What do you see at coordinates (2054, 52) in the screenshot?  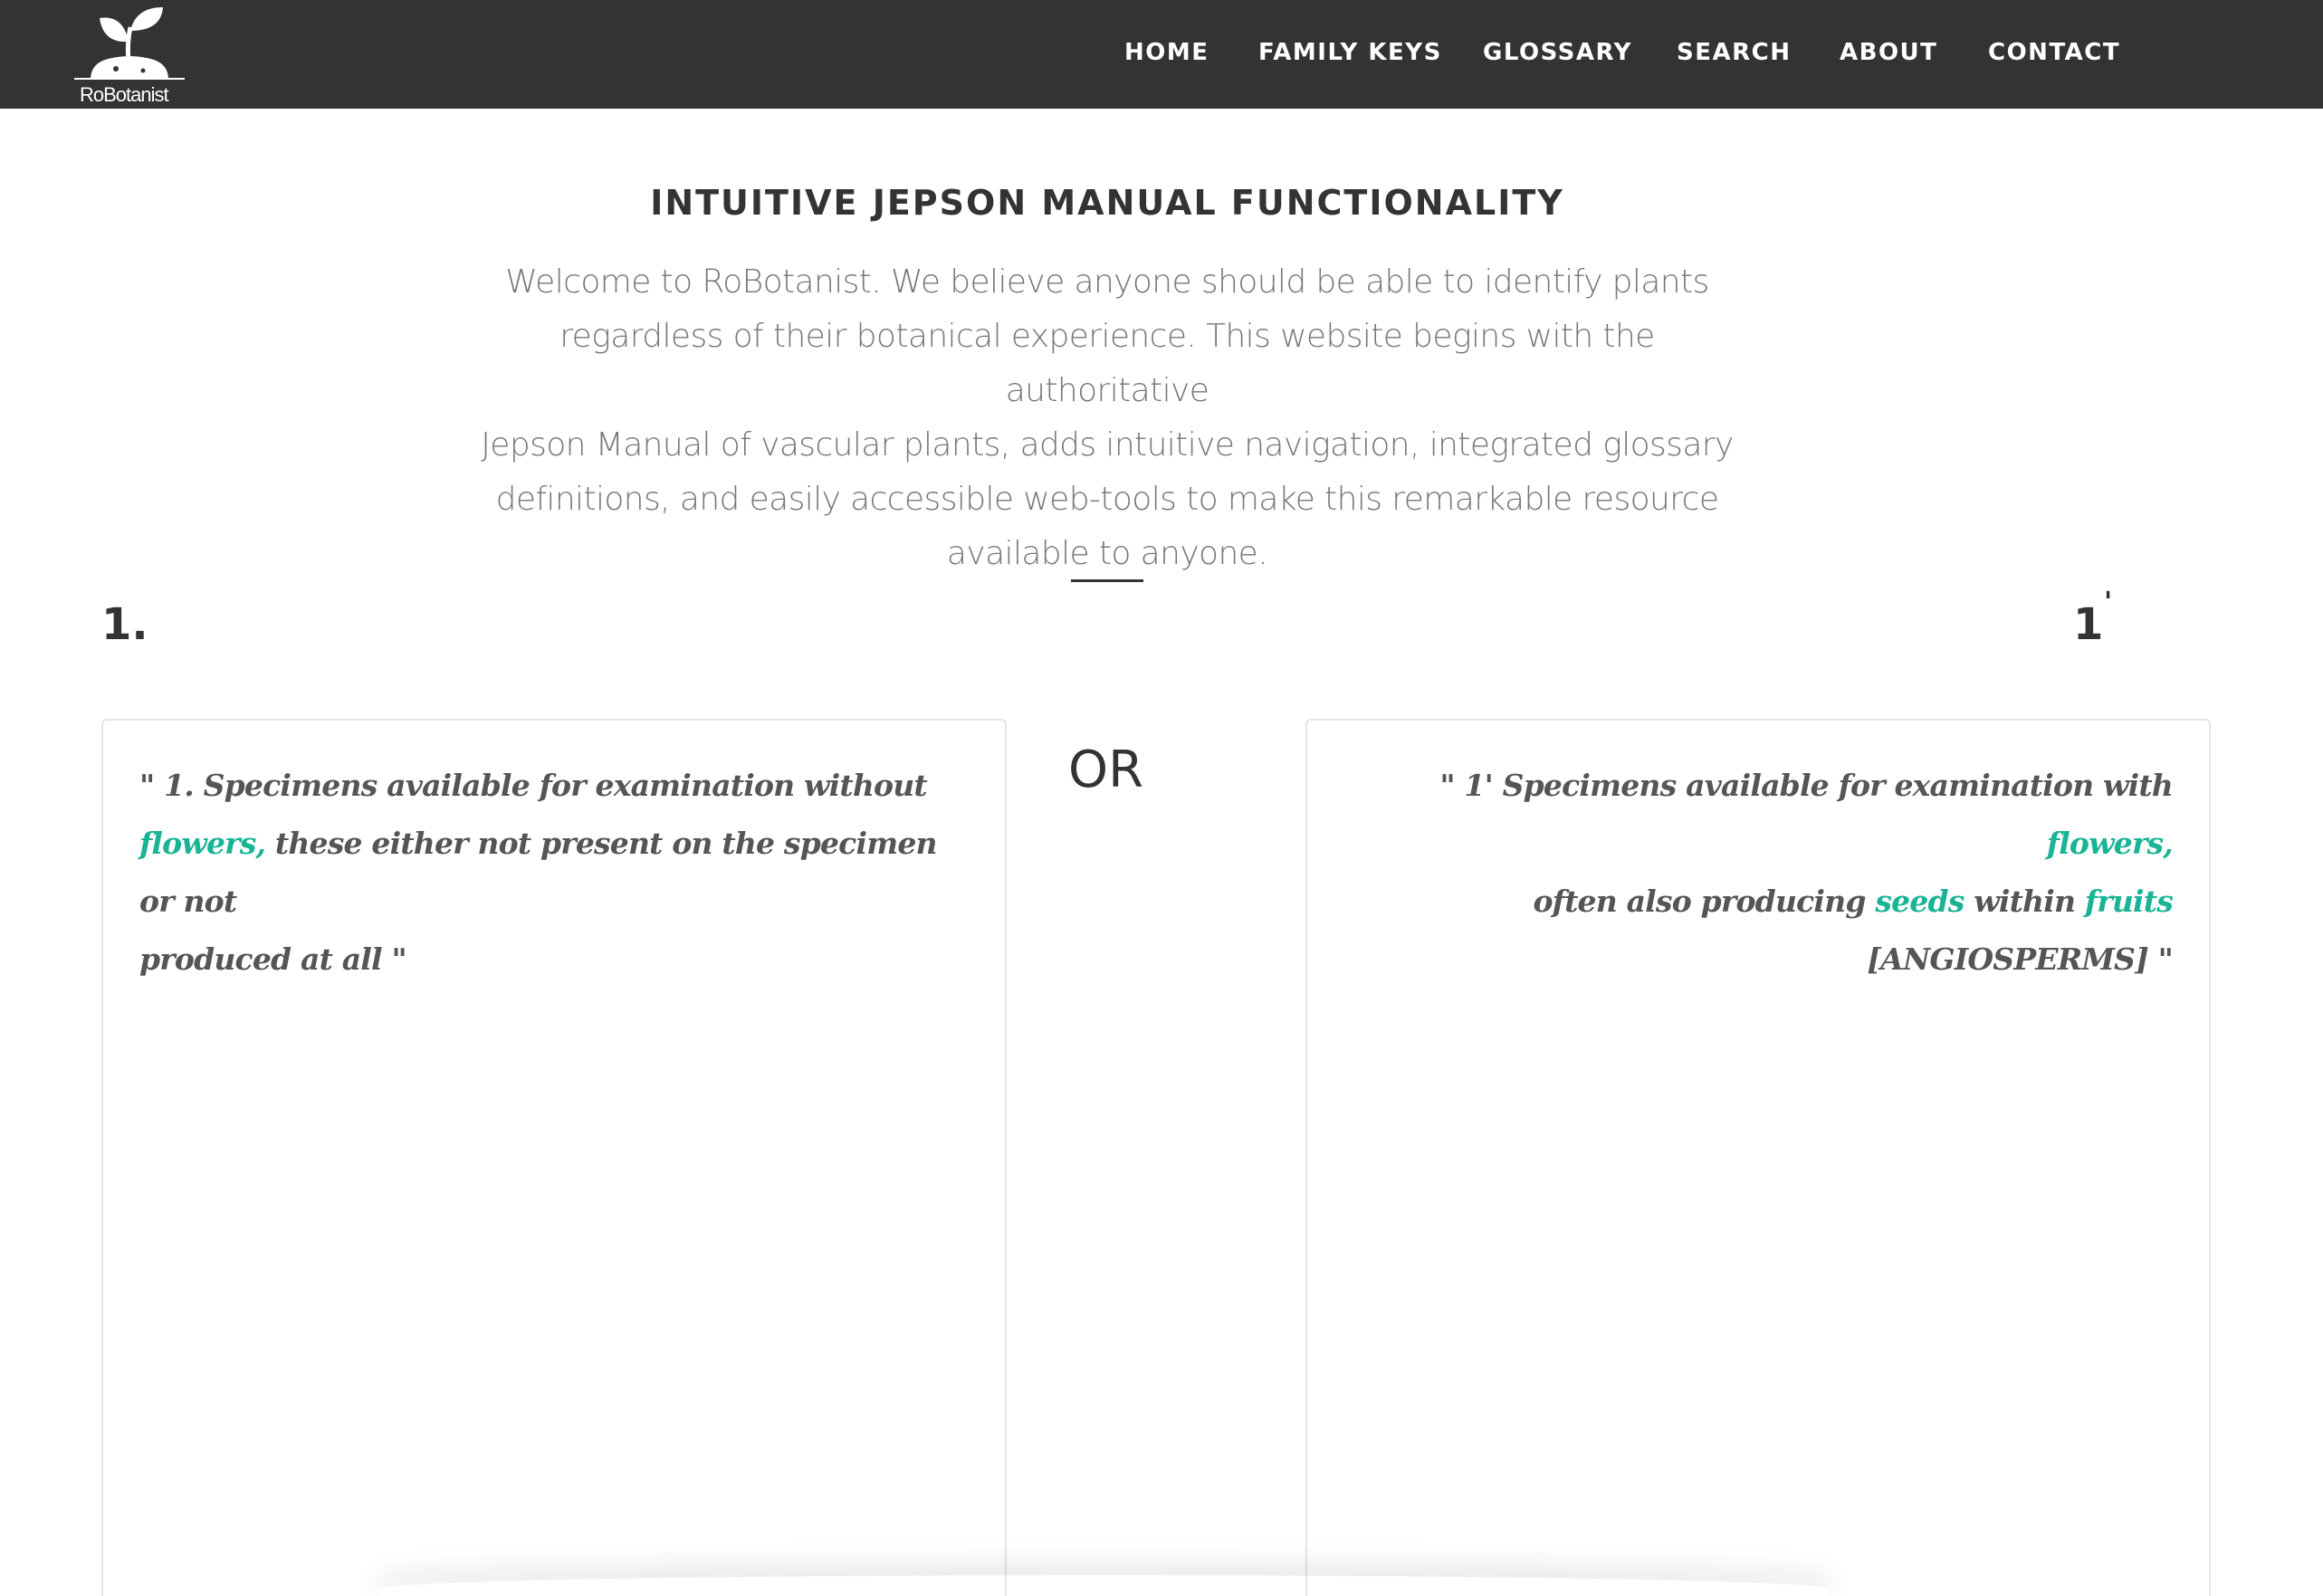 I see `nav-contact: CONTACT` at bounding box center [2054, 52].